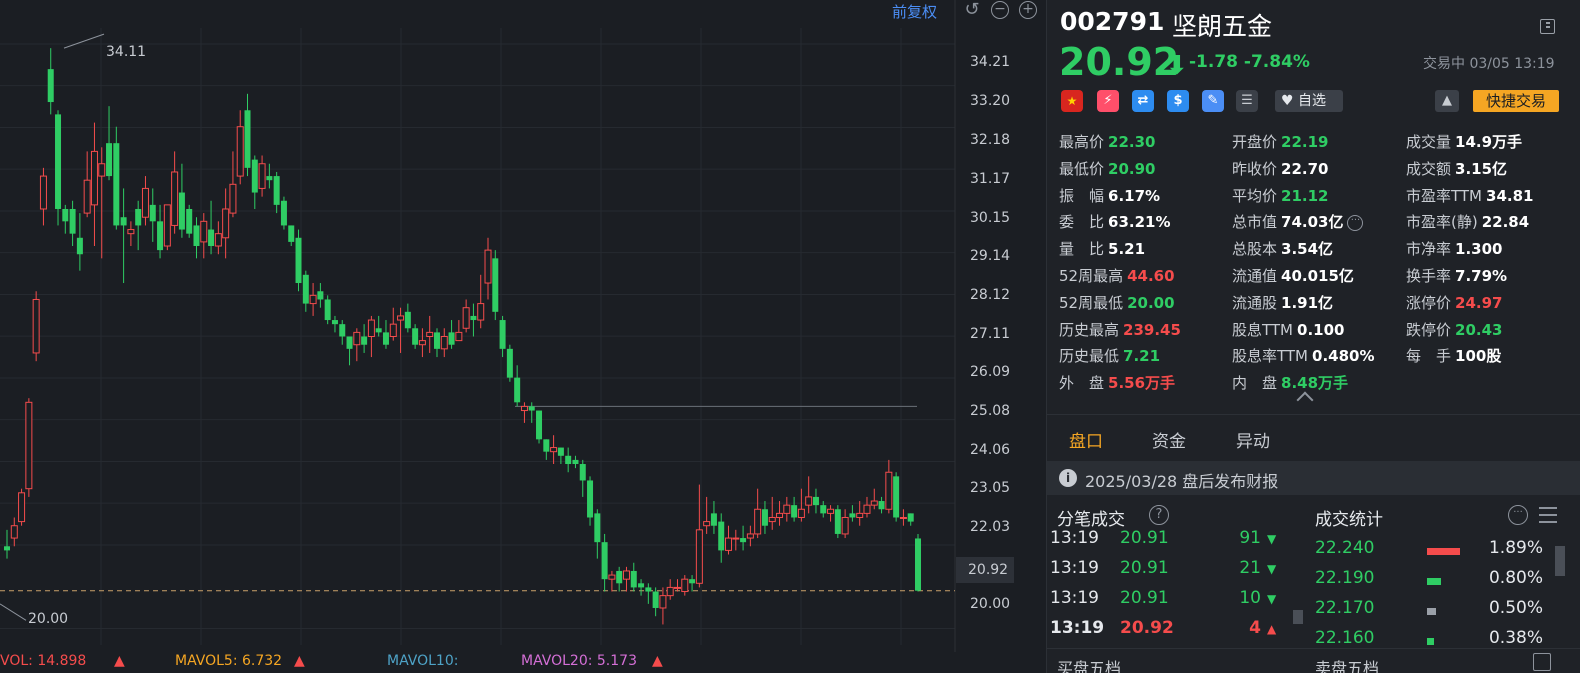  Describe the element at coordinates (1429, 168) in the screenshot. I see `stat-label: 成交额` at that location.